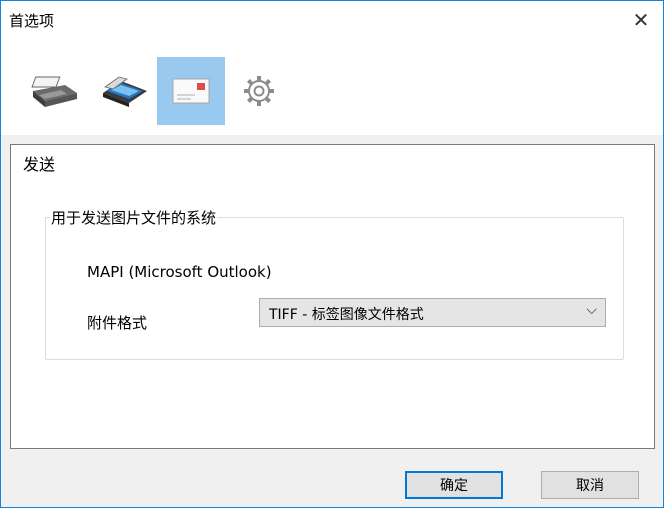  I want to click on close-button: ✕, so click(641, 20).